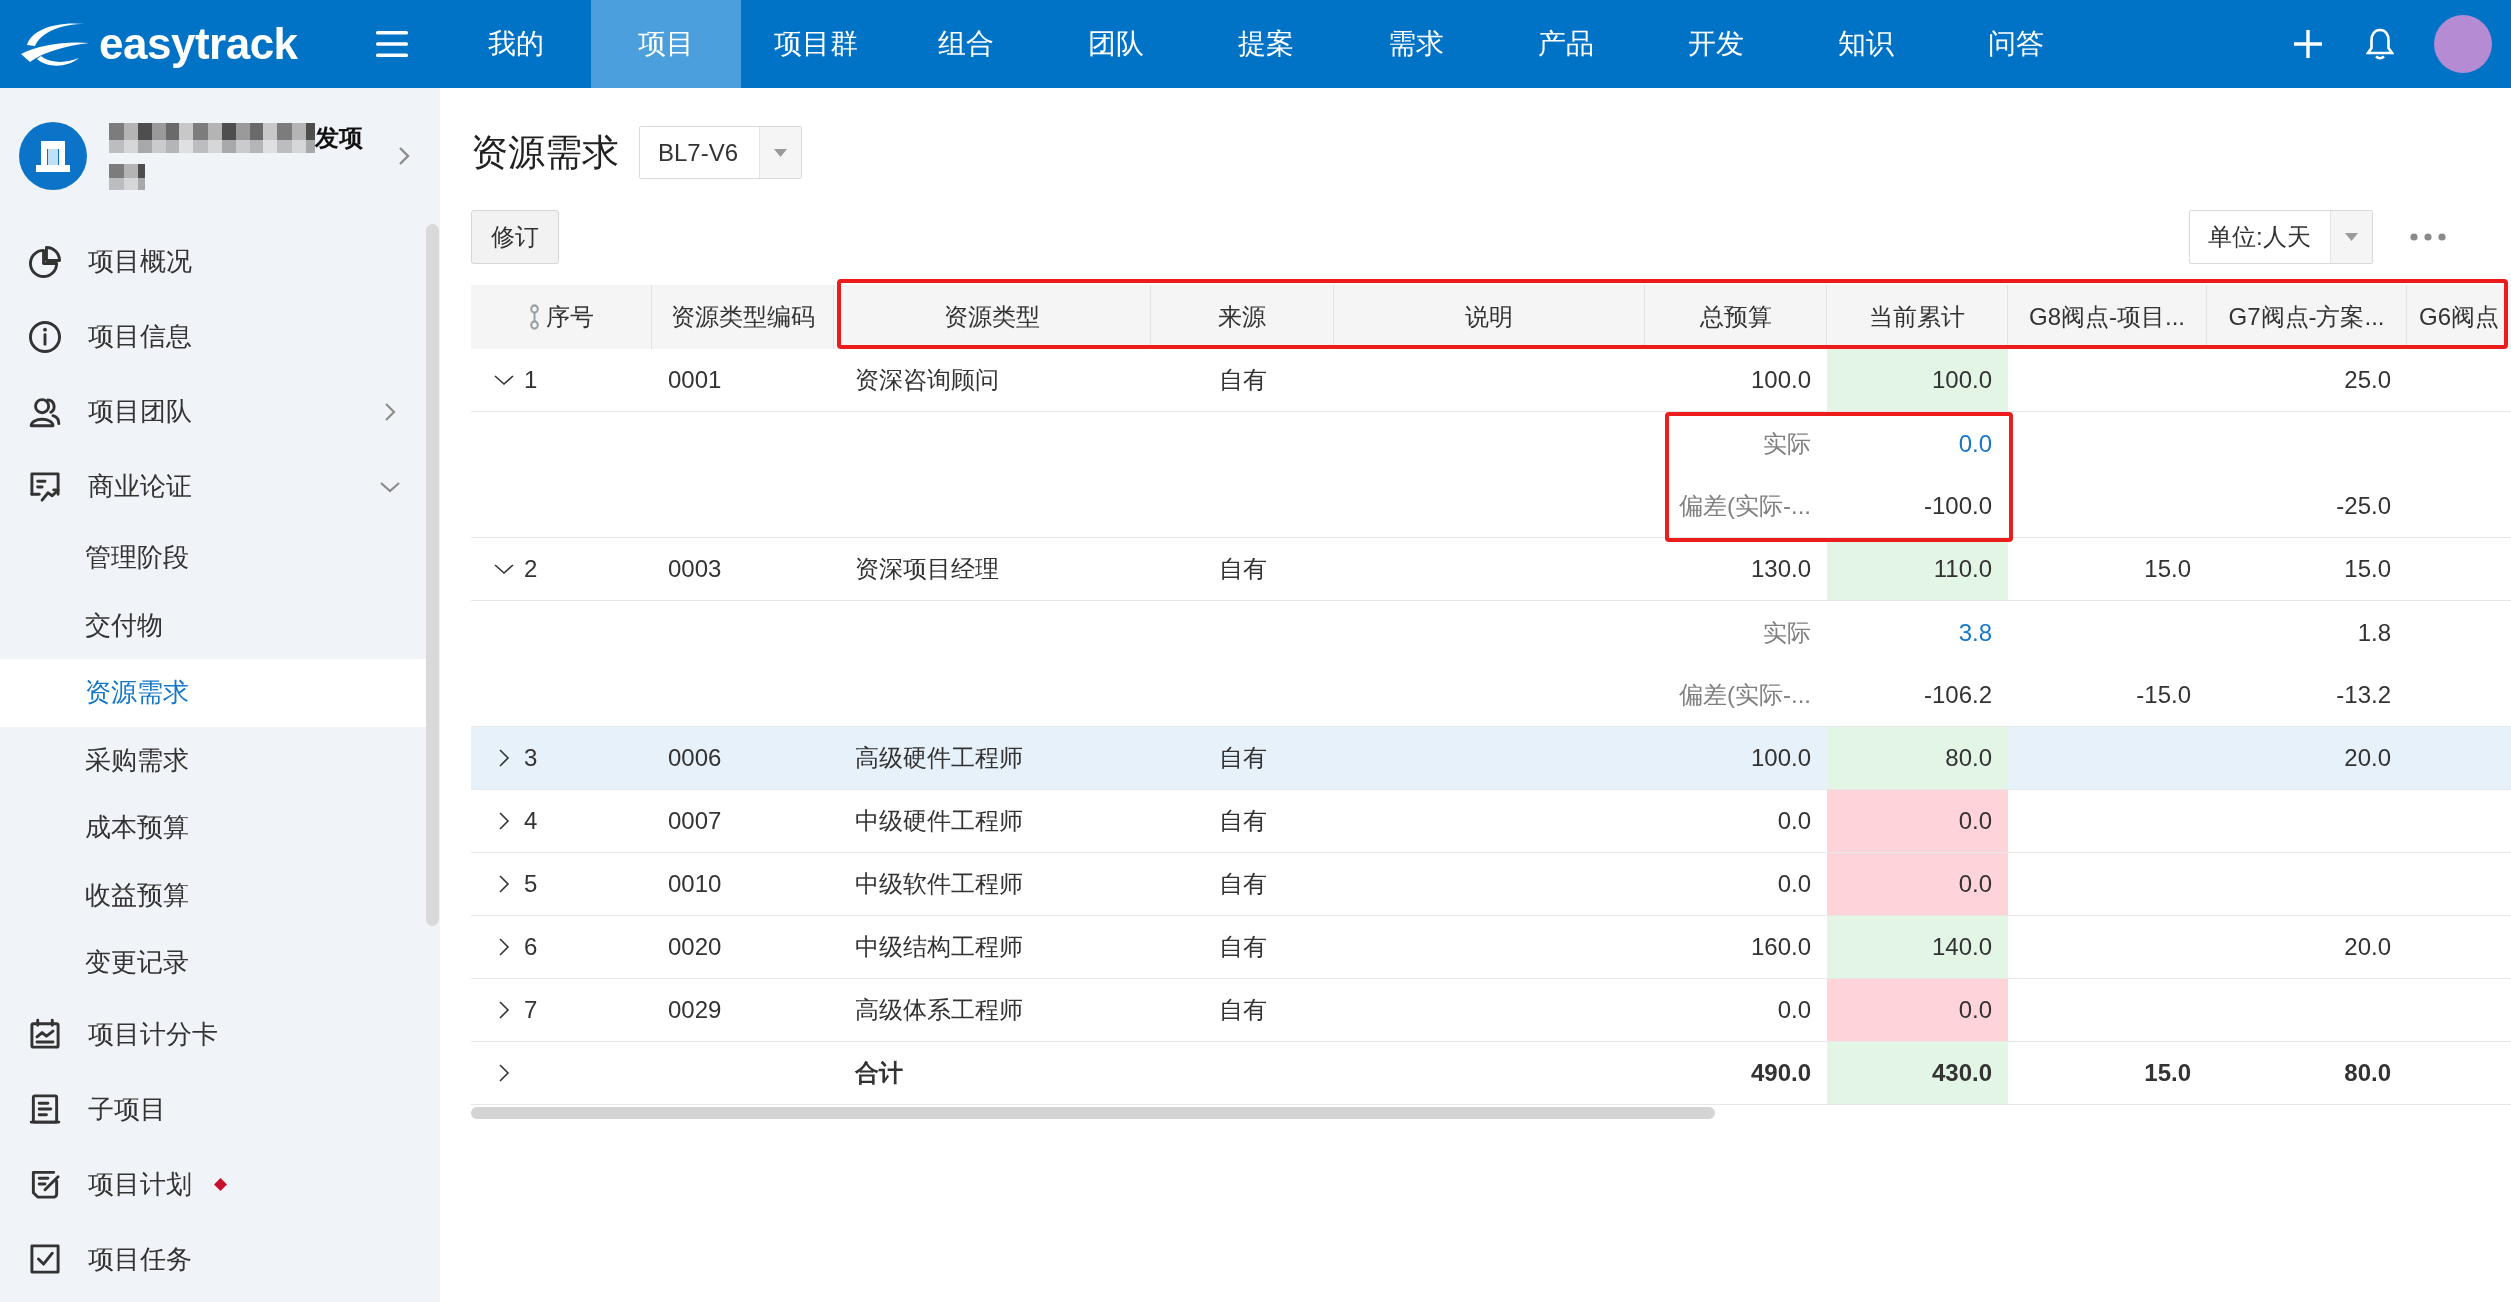 The width and height of the screenshot is (2511, 1302). I want to click on calendar-chart-icon, so click(45, 1034).